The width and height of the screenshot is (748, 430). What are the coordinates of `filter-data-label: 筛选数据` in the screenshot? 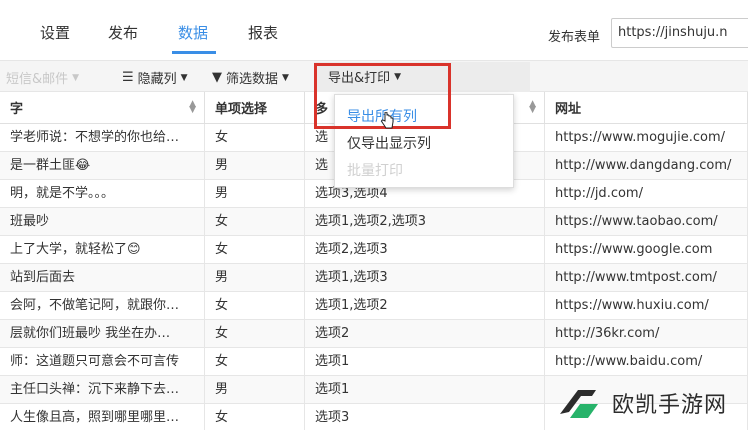 It's located at (252, 79).